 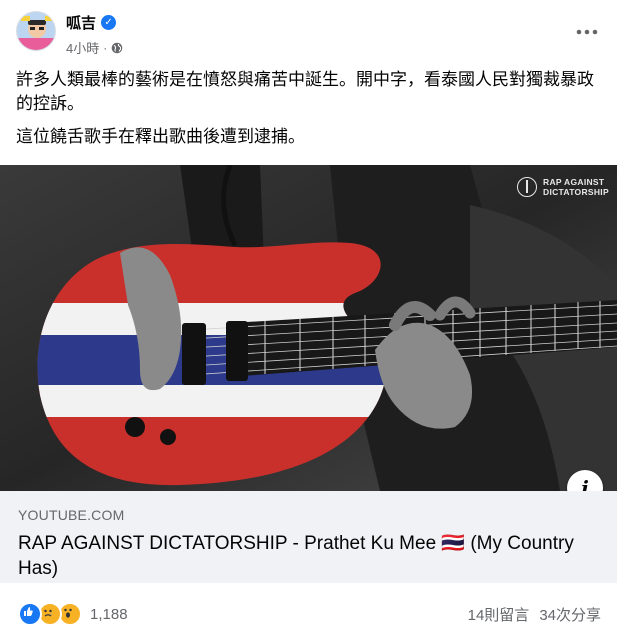 What do you see at coordinates (30, 614) in the screenshot?
I see `like-reaction-icon` at bounding box center [30, 614].